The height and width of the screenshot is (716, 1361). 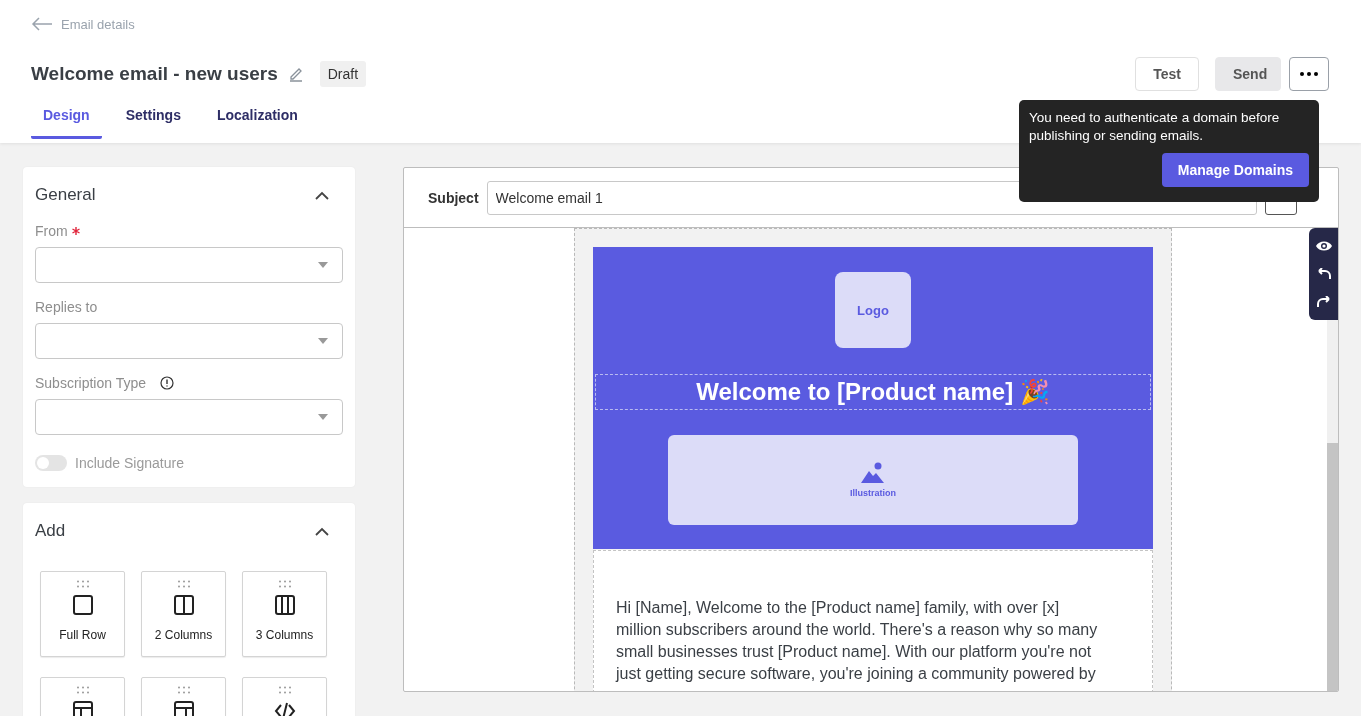 I want to click on more-button, so click(x=1309, y=74).